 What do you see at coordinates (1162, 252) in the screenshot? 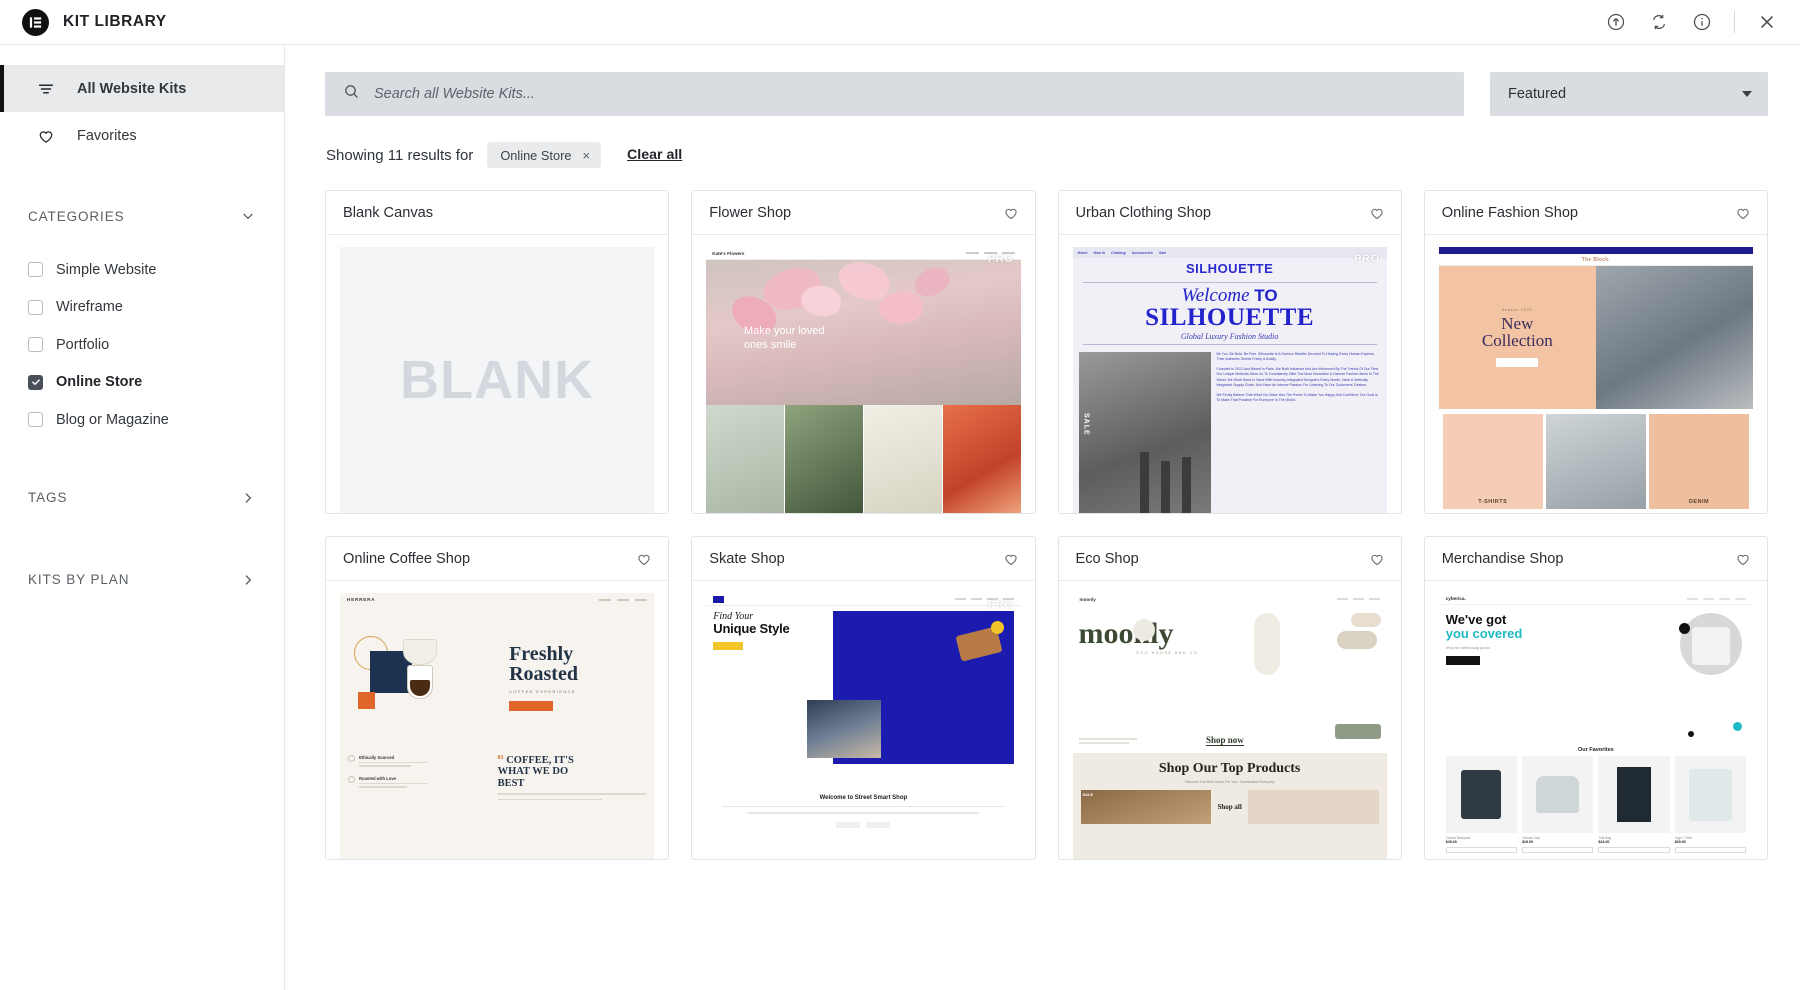
I see `thumb-nav-link: Sale` at bounding box center [1162, 252].